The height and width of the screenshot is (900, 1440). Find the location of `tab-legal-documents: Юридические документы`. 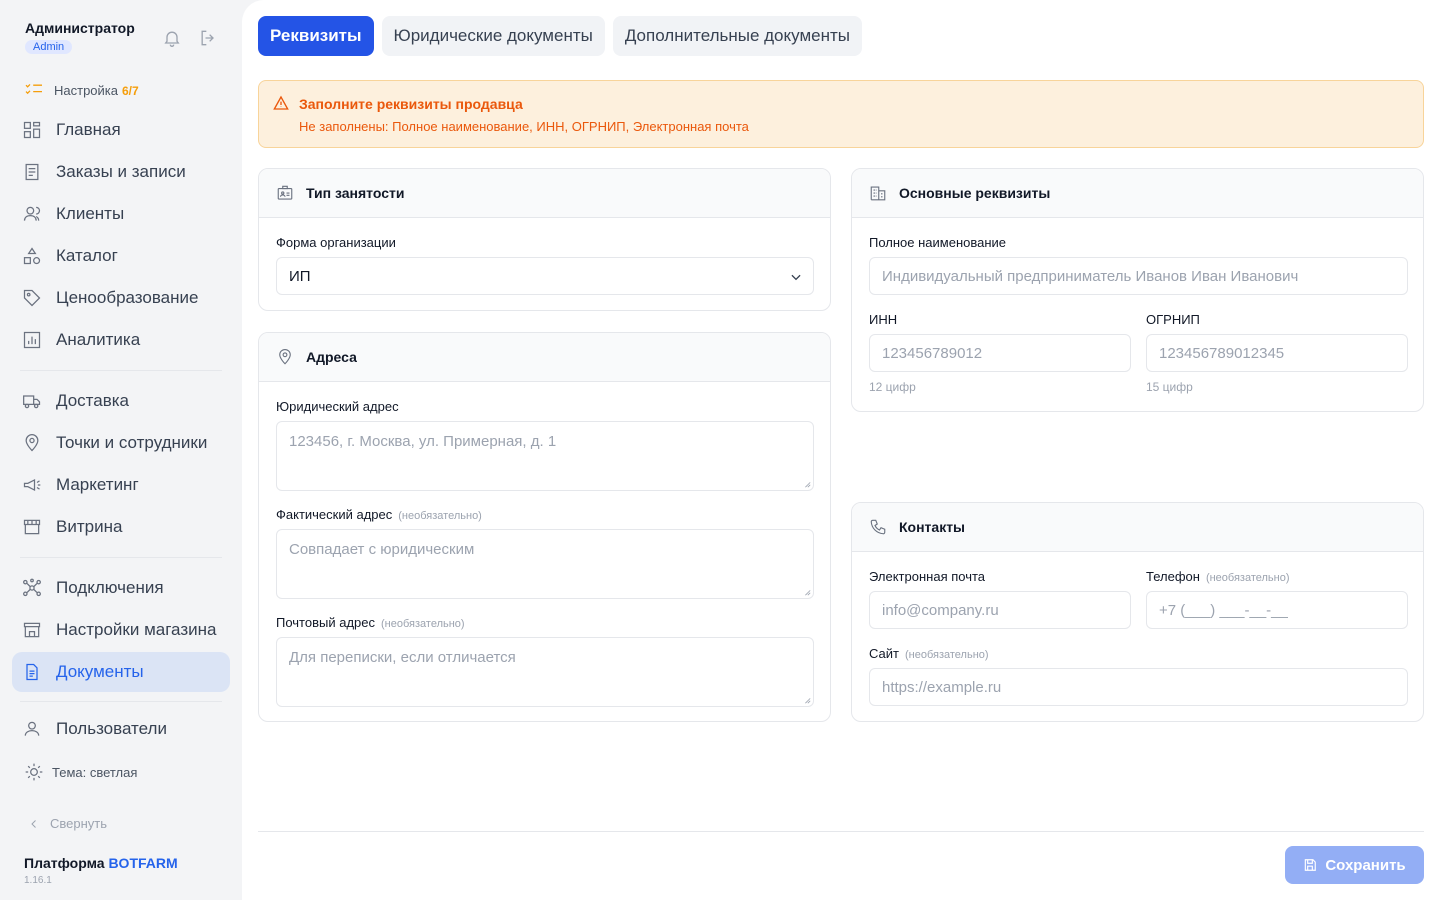

tab-legal-documents: Юридические документы is located at coordinates (493, 36).